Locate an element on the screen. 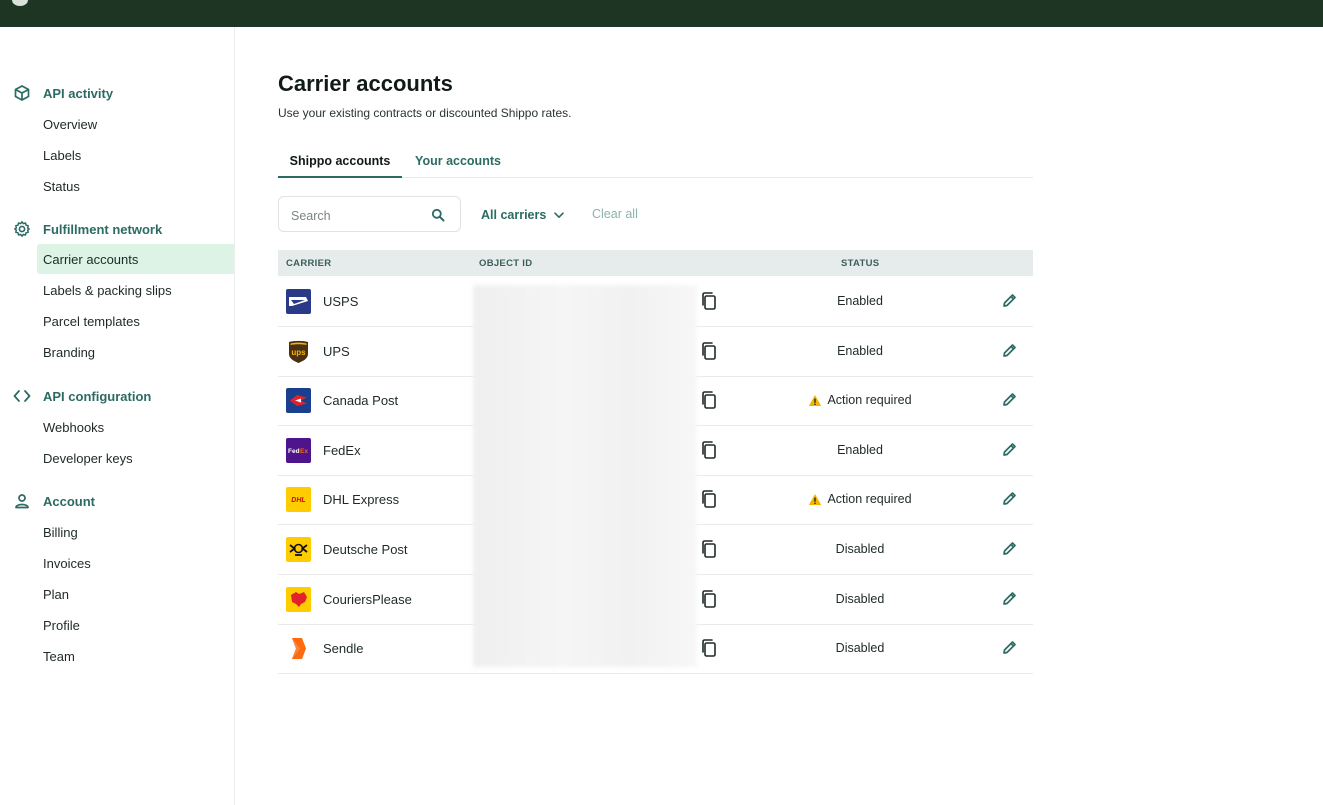  column-header-carrier: CARRIER is located at coordinates (309, 263).